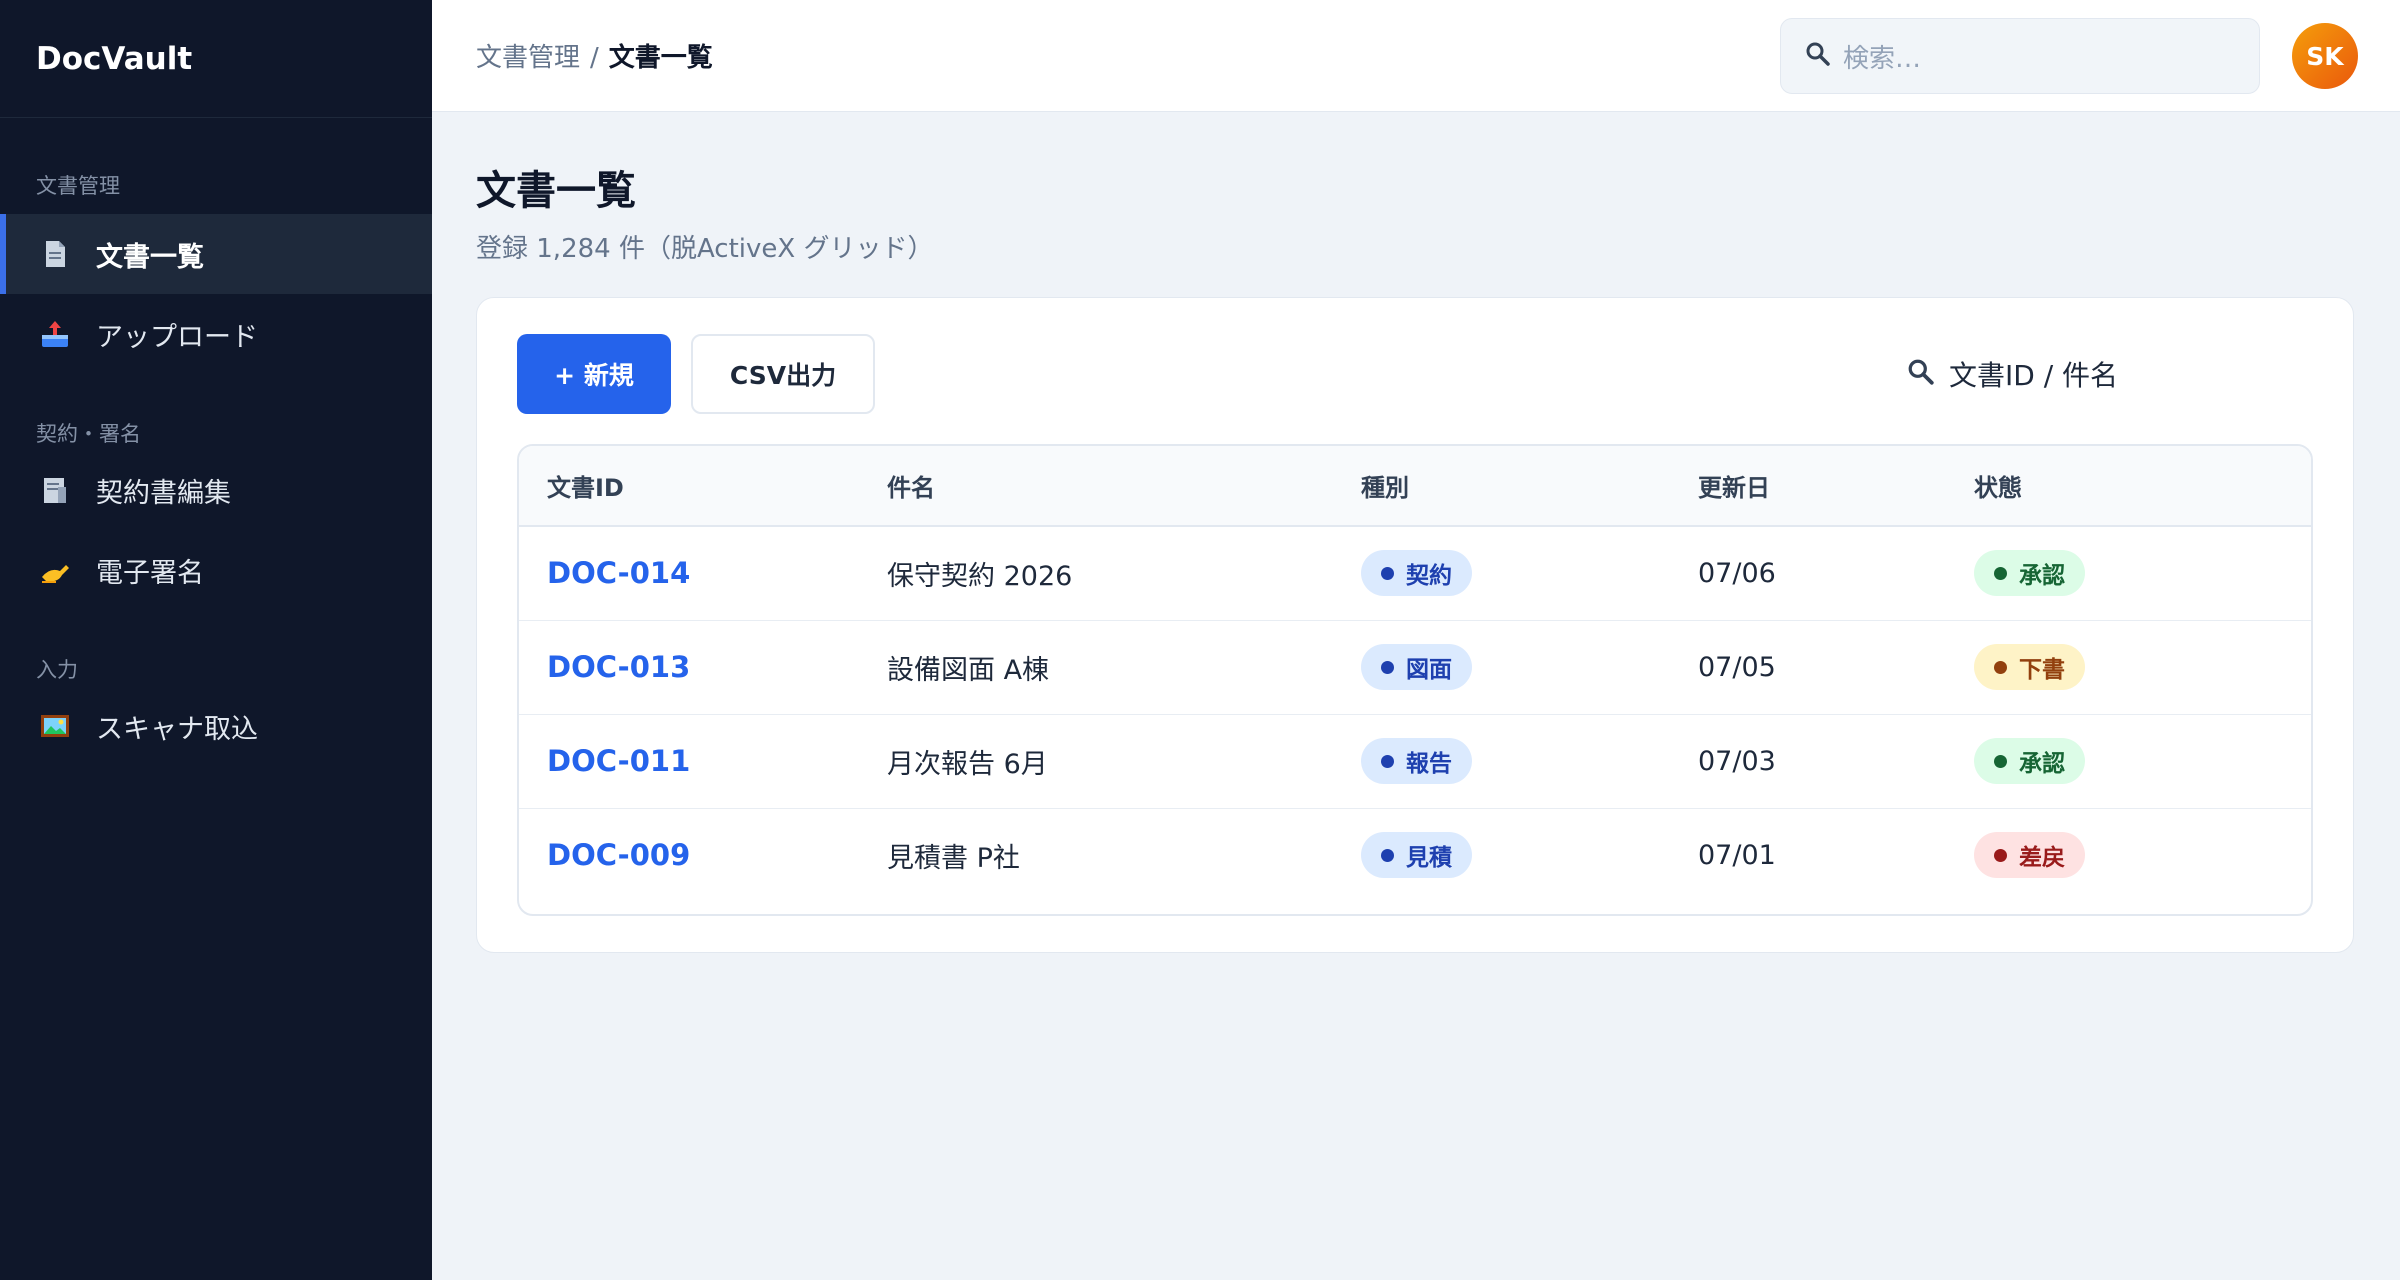 The image size is (2400, 1280). I want to click on sidebar-item-document-list: 文書一覧, so click(216, 254).